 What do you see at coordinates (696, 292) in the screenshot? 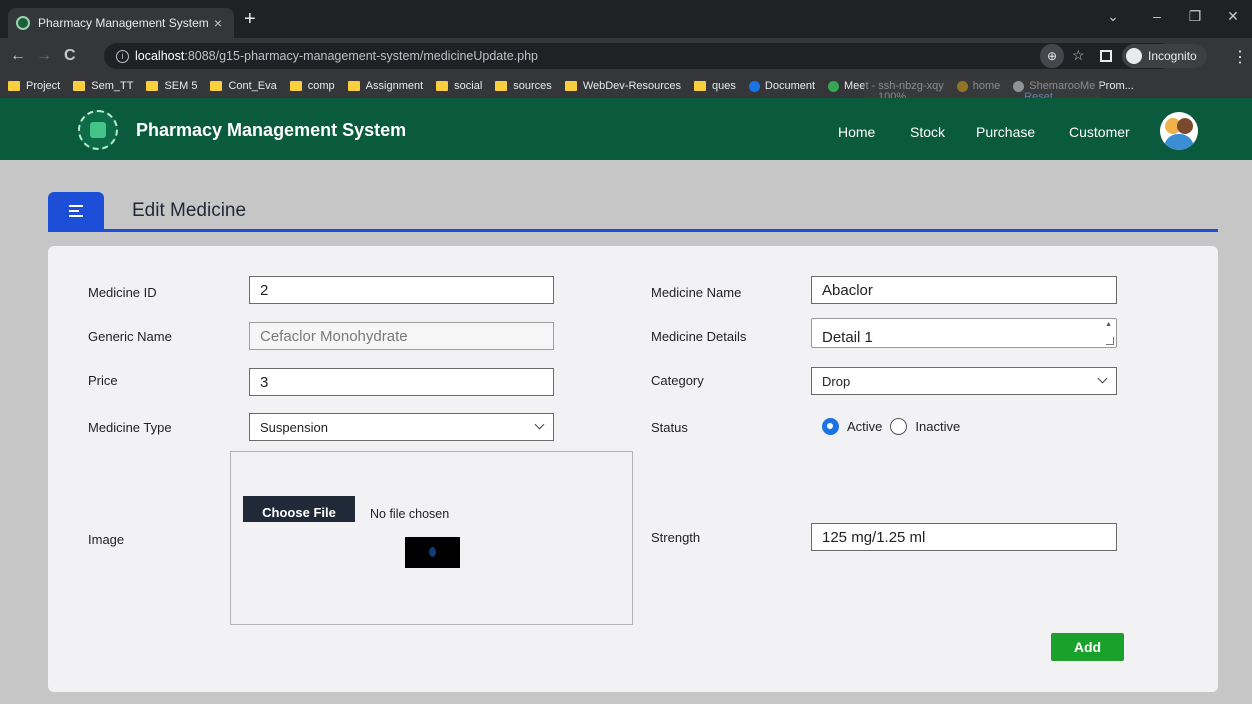
I see `medicine-name-label: Medicine Name` at bounding box center [696, 292].